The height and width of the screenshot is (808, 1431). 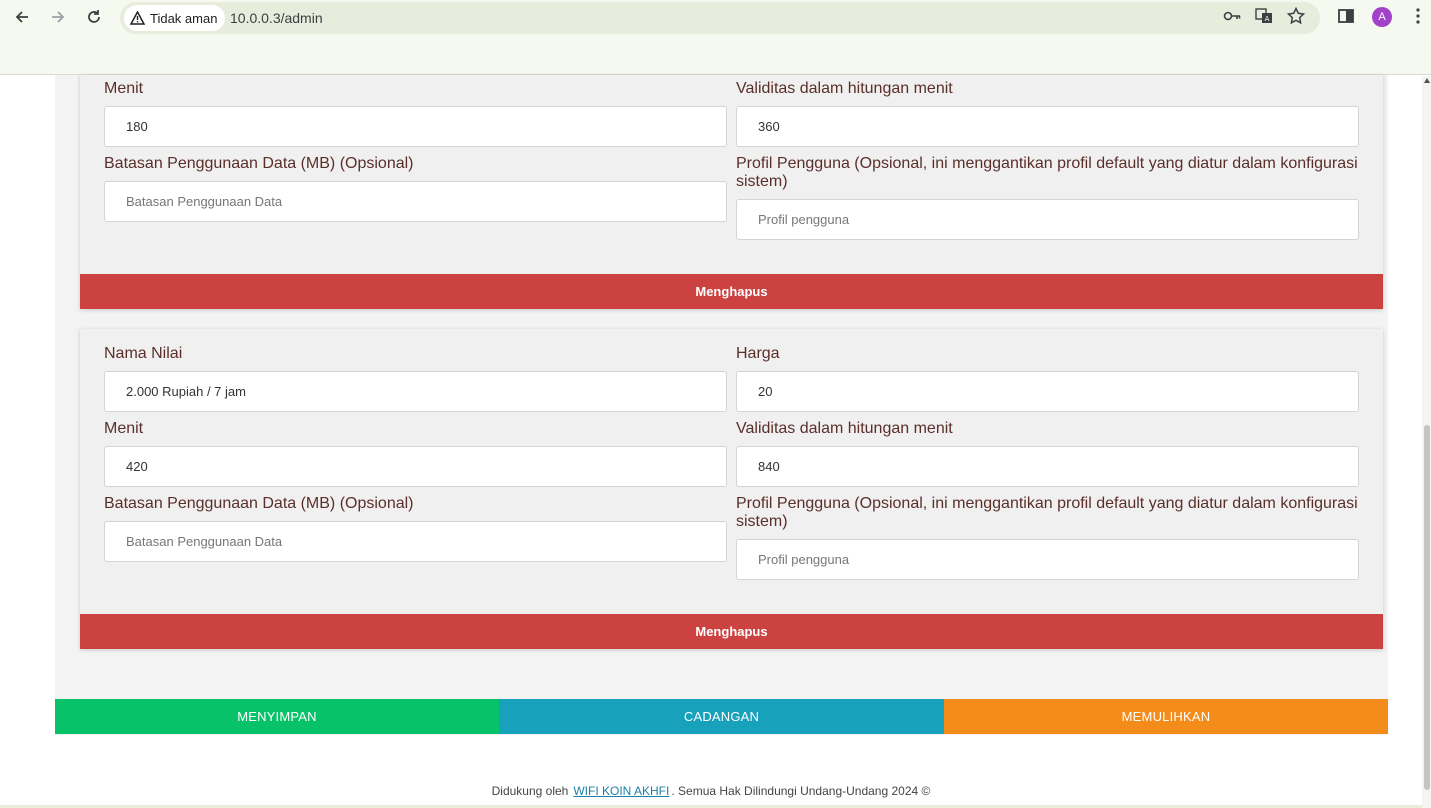 I want to click on value-name-label: Nama Nilai, so click(x=143, y=353).